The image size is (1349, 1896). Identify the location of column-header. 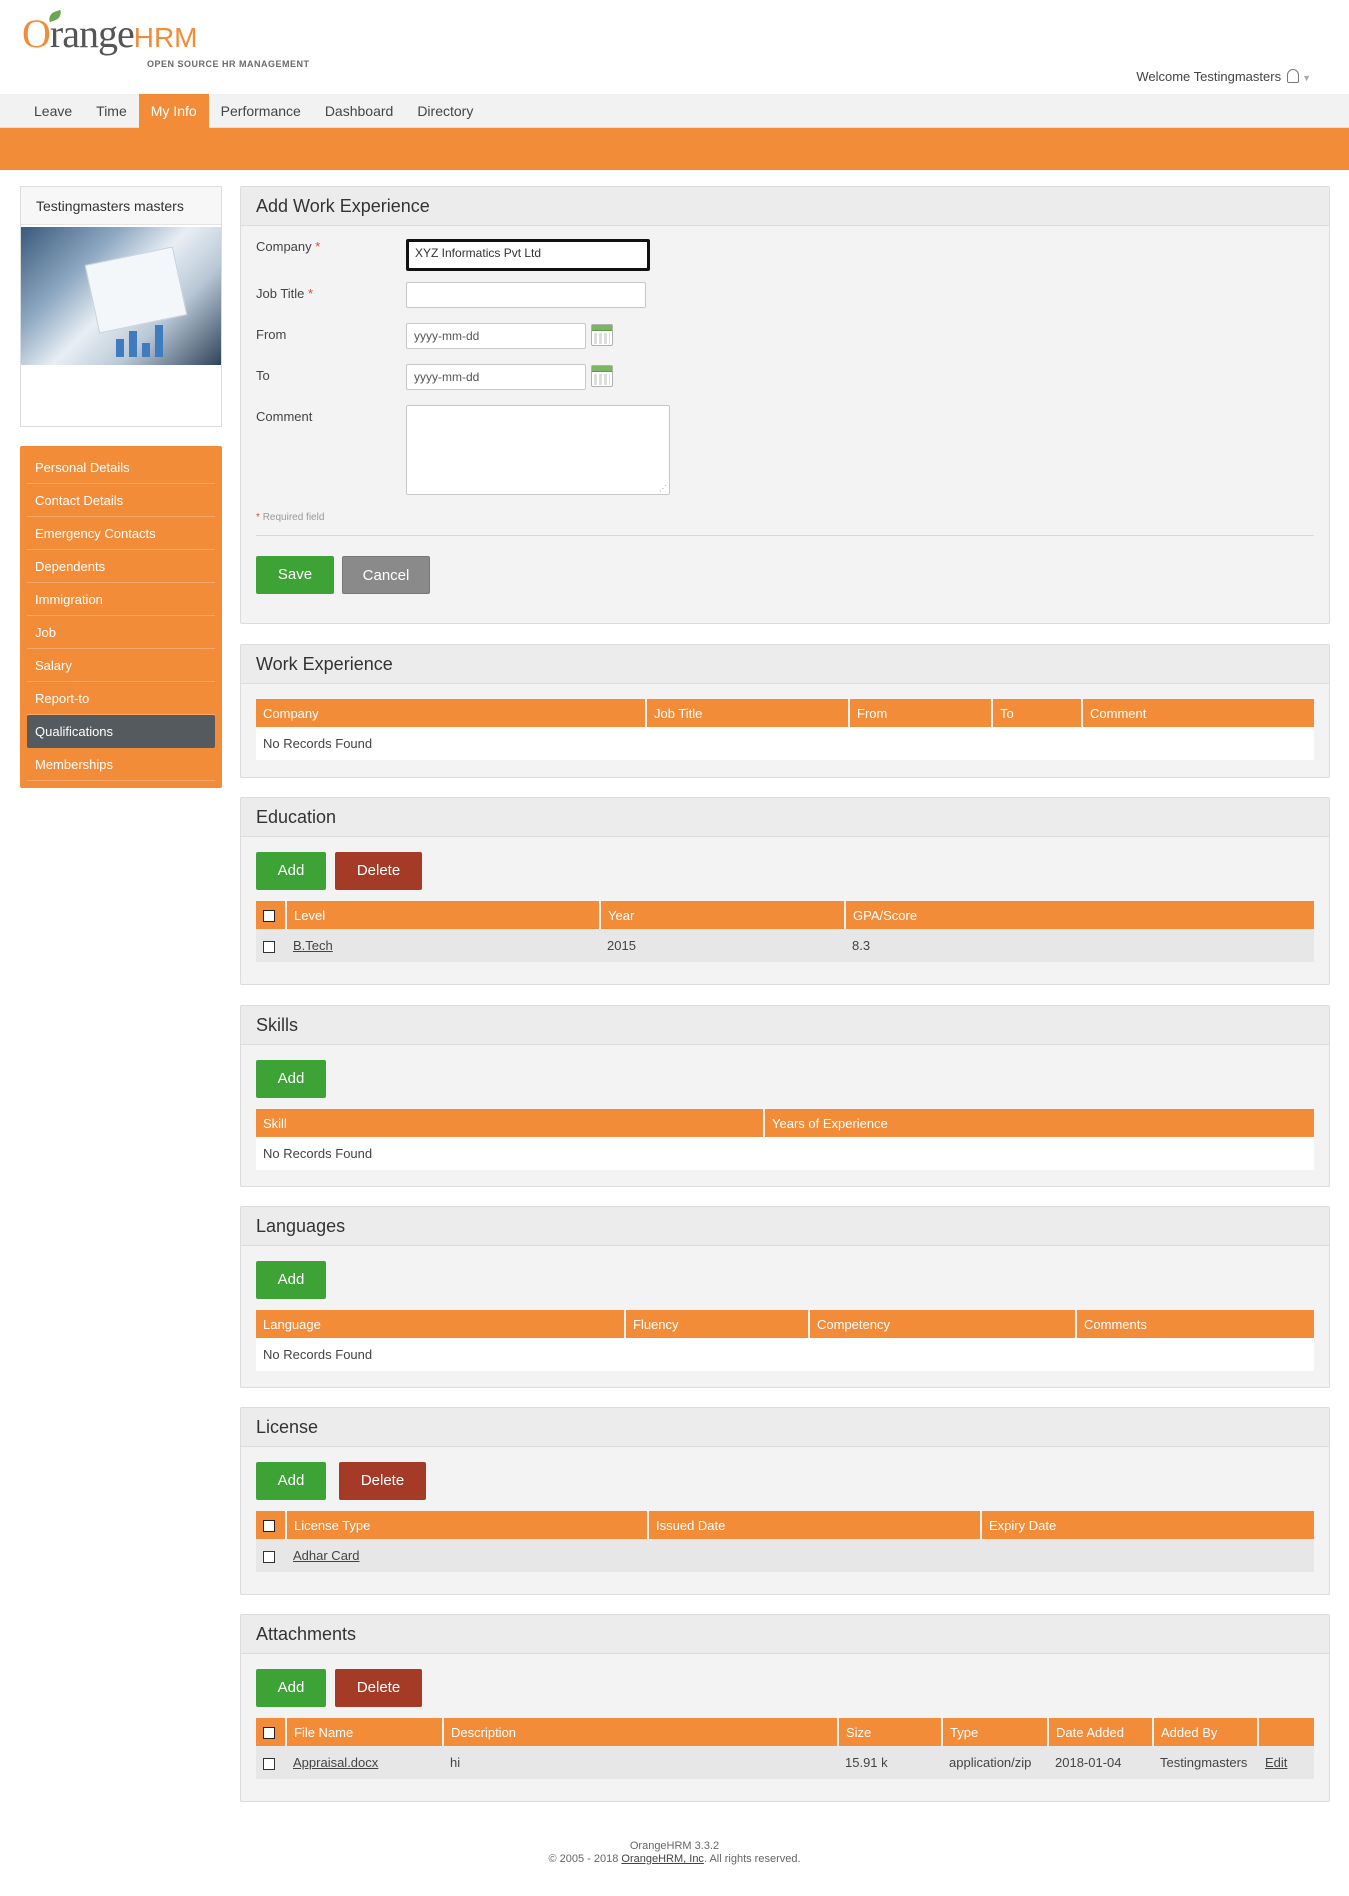
(1286, 1732).